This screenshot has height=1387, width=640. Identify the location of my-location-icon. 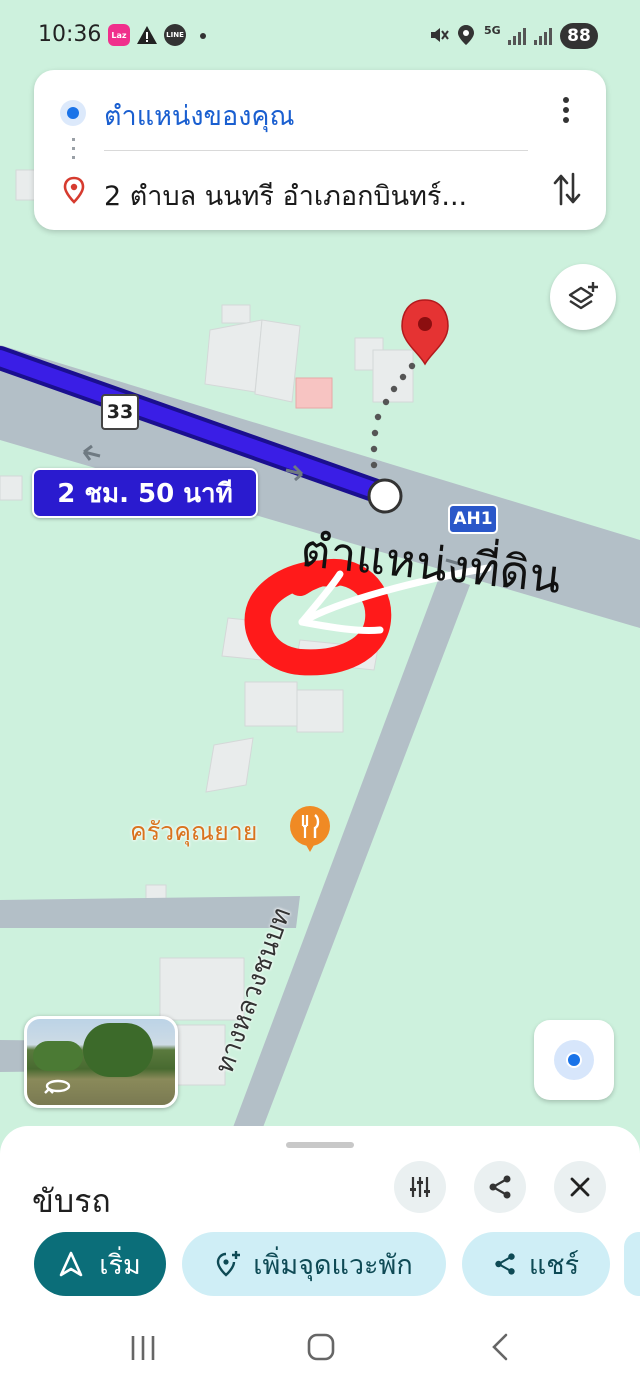
(574, 1060).